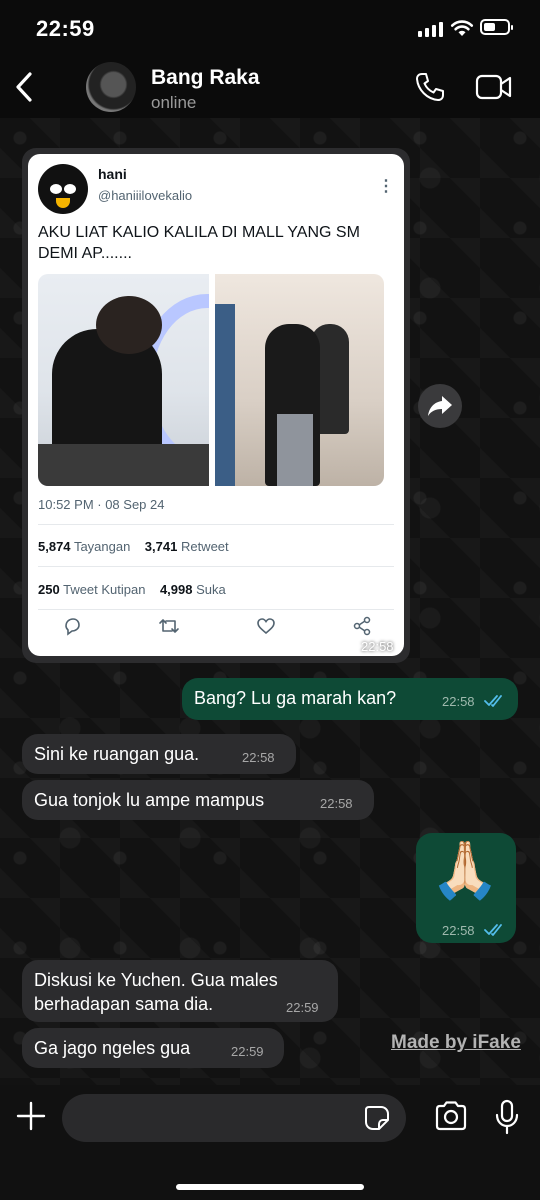  I want to click on contact-status: online, so click(174, 102).